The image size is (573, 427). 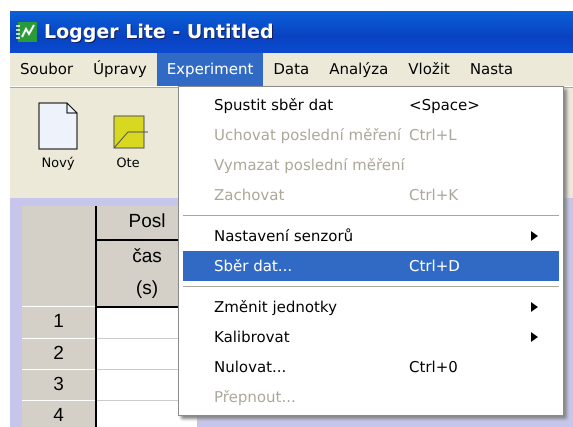 What do you see at coordinates (47, 69) in the screenshot?
I see `menu-item: Soubor` at bounding box center [47, 69].